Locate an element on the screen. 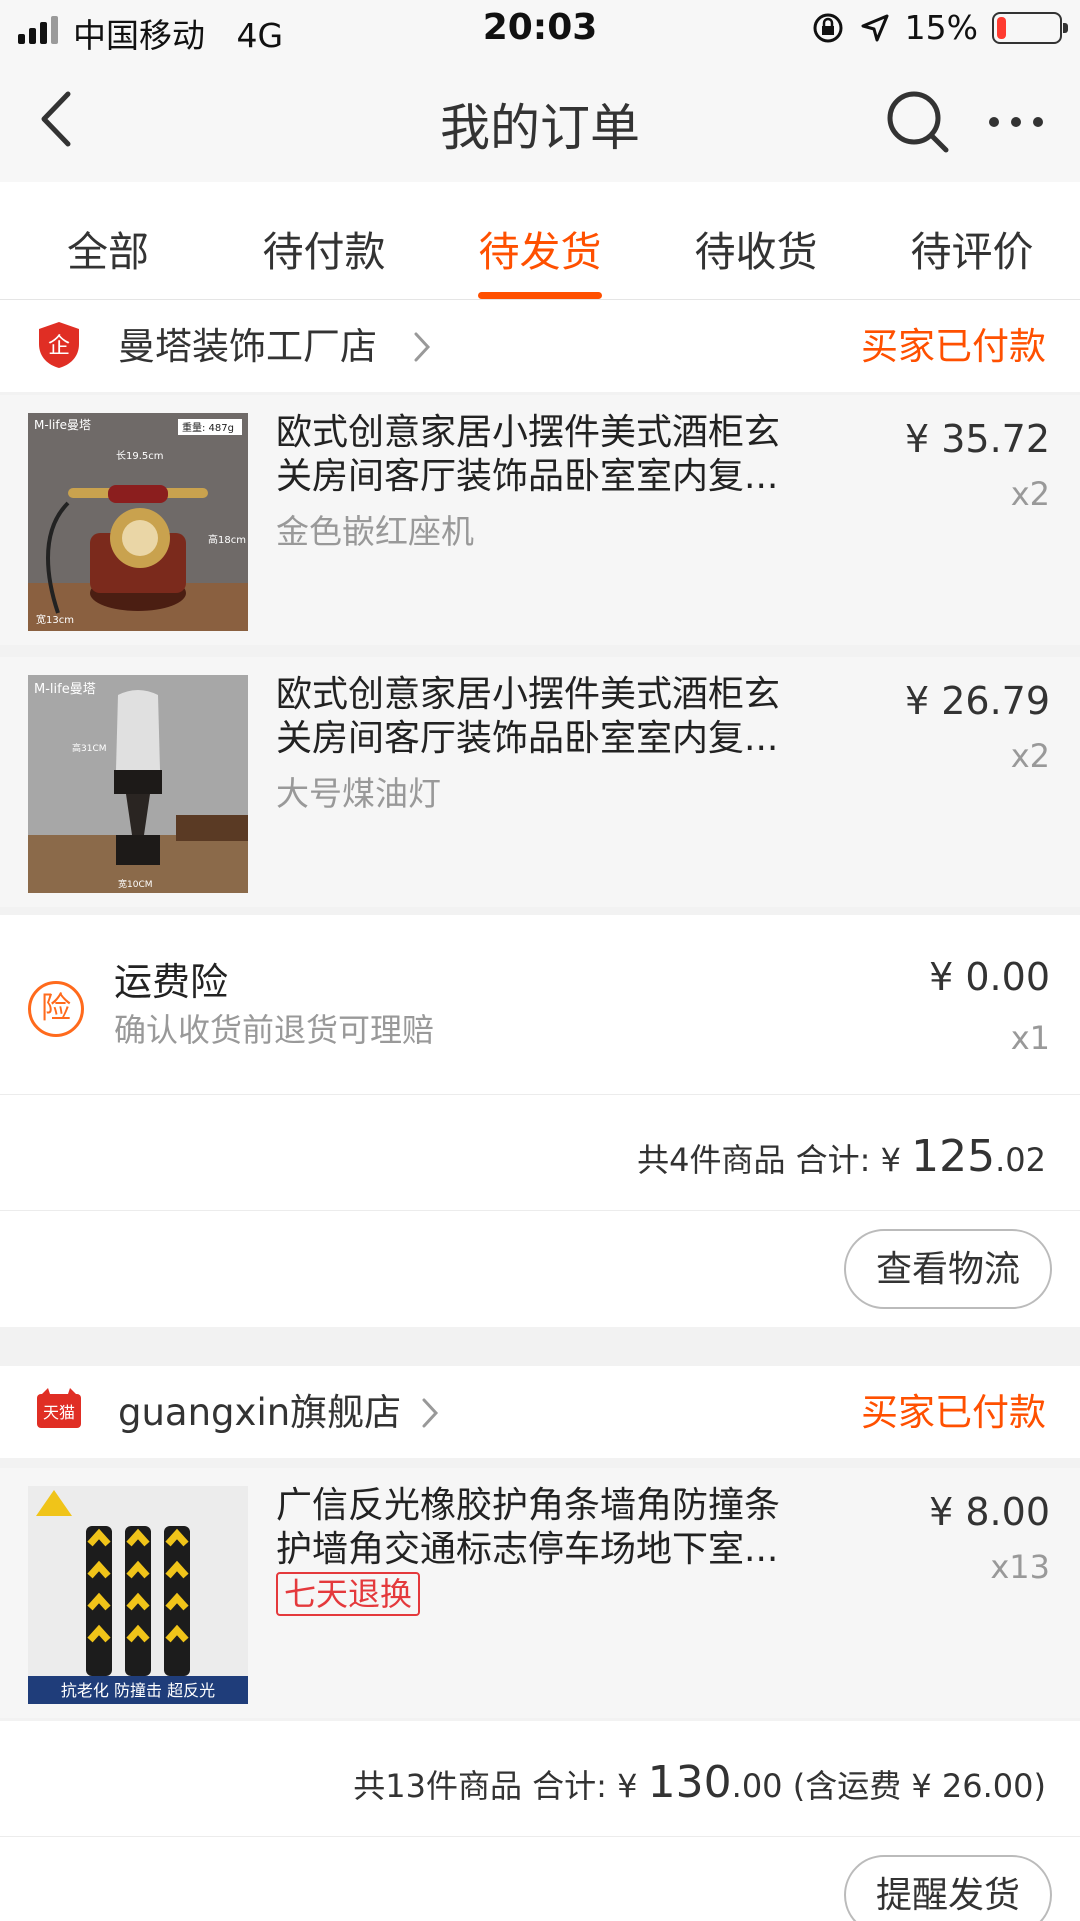  seven-day-return-badge: 七天退换 is located at coordinates (348, 1594).